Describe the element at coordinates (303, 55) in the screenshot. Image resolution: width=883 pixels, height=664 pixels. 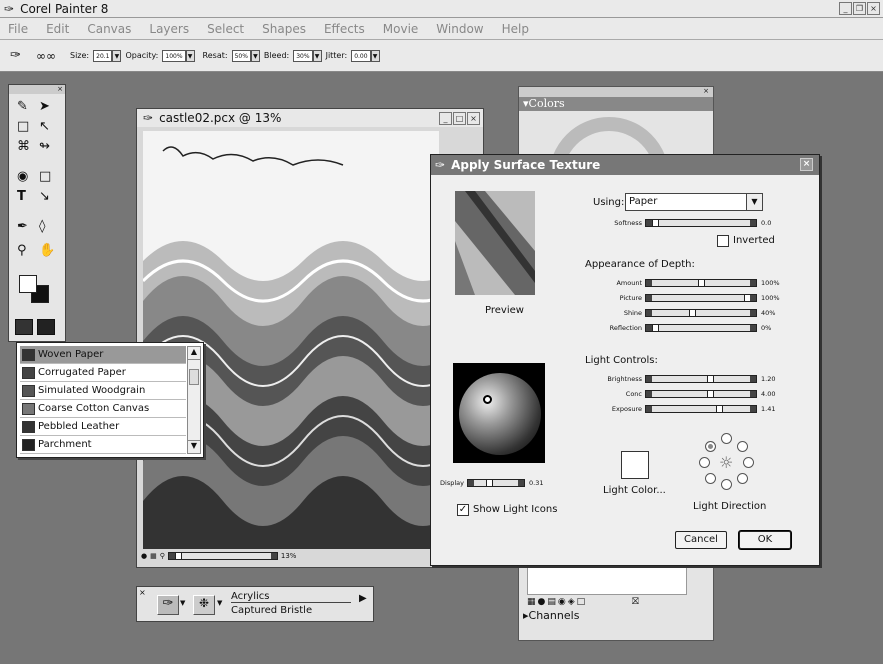
I see `bleed-value: 30%` at that location.